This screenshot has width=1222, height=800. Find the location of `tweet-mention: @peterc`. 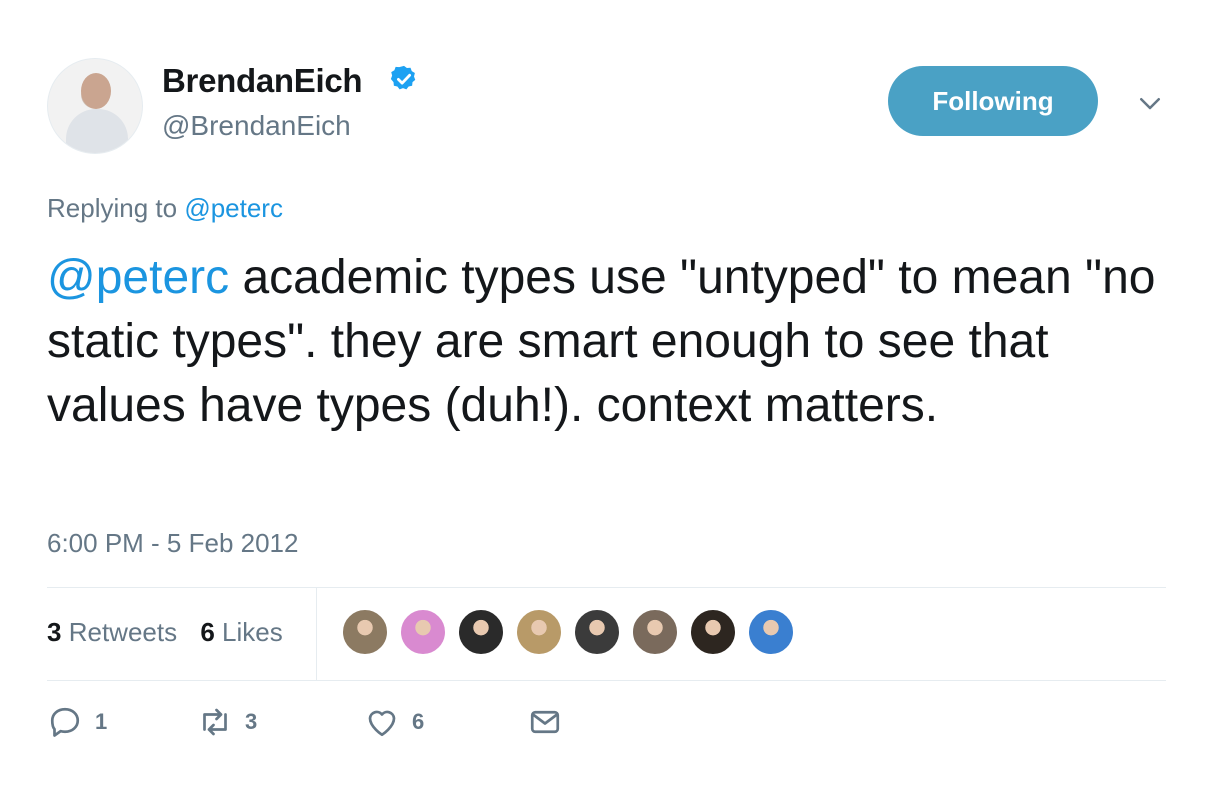

tweet-mention: @peterc is located at coordinates (138, 277).